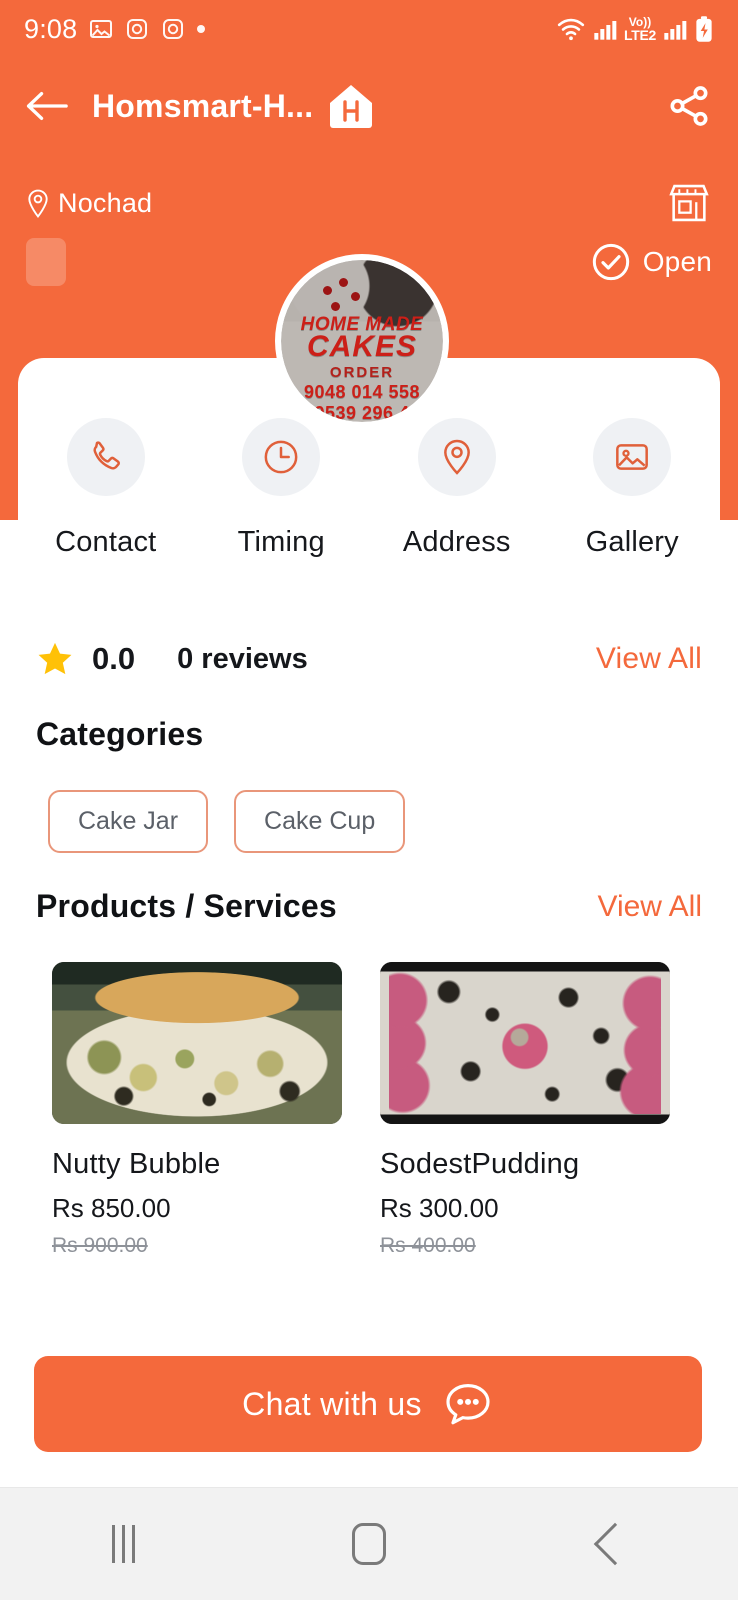 The height and width of the screenshot is (1600, 738). What do you see at coordinates (456, 542) in the screenshot?
I see `action-address-label: Address` at bounding box center [456, 542].